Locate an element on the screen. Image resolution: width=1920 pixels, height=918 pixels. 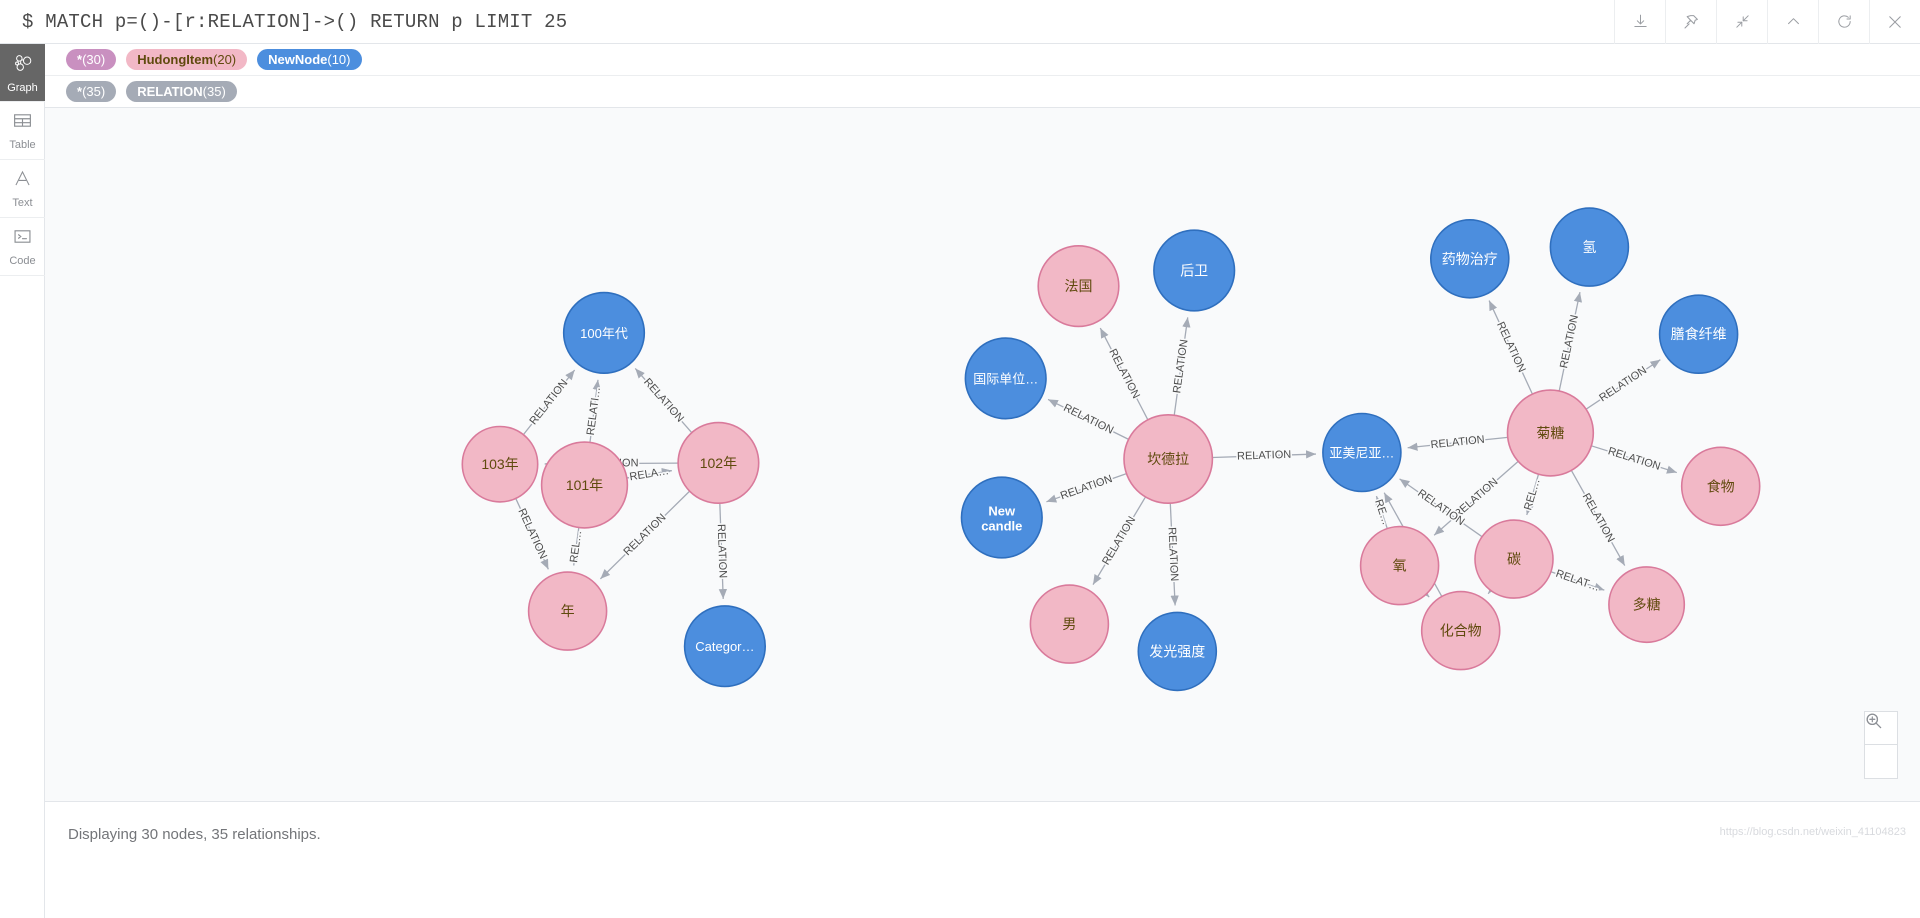
graph-node: 碳 is located at coordinates (1514, 559).